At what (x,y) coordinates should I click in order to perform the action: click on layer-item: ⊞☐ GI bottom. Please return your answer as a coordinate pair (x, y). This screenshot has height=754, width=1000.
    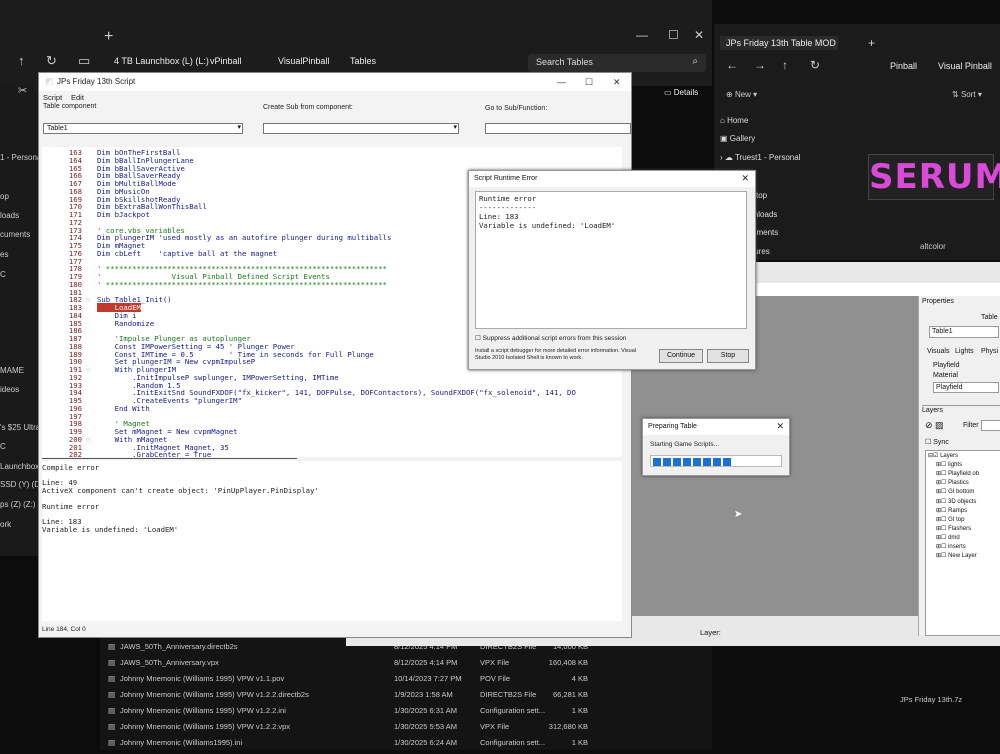
    Looking at the image, I should click on (955, 491).